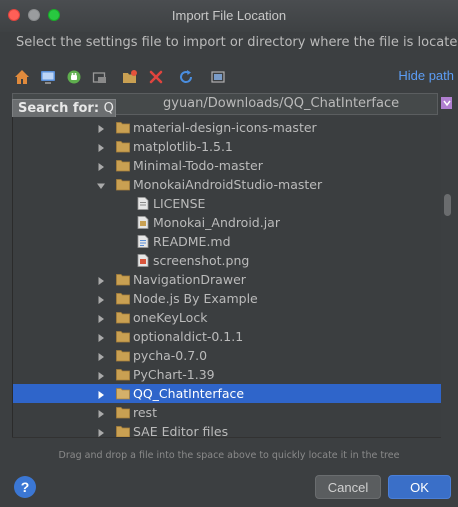 Image resolution: width=458 pixels, height=507 pixels. I want to click on tree-row: README.md, so click(227, 241).